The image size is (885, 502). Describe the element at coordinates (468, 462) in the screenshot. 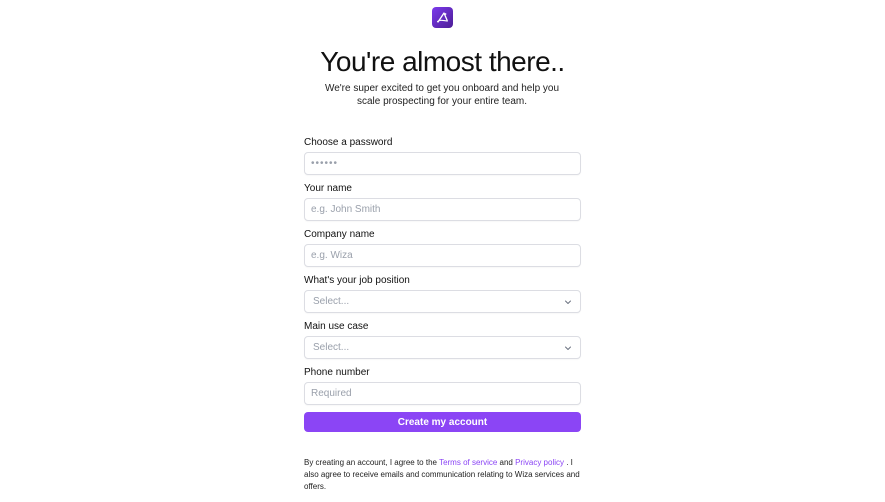

I see `terms-of-service-link: Terms of service` at that location.